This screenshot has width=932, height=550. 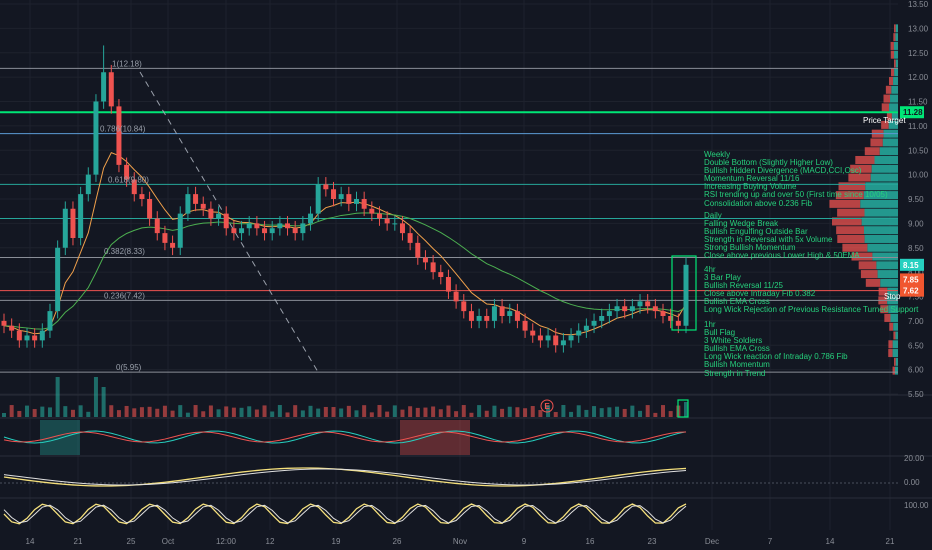 What do you see at coordinates (336, 541) in the screenshot?
I see `x-tick: 19` at bounding box center [336, 541].